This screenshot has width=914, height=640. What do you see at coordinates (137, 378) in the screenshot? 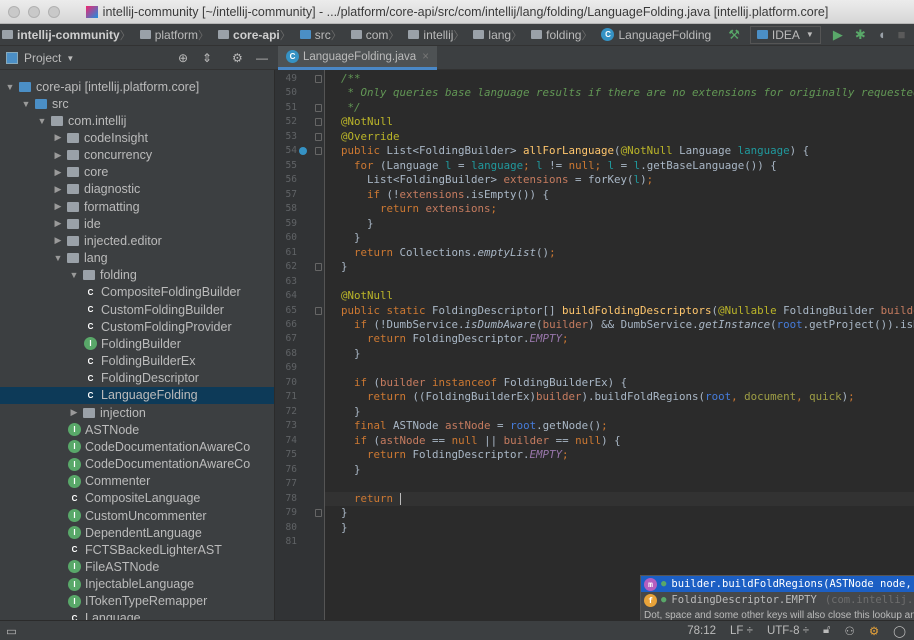
I see `tree-item: C FoldingDescriptor` at bounding box center [137, 378].